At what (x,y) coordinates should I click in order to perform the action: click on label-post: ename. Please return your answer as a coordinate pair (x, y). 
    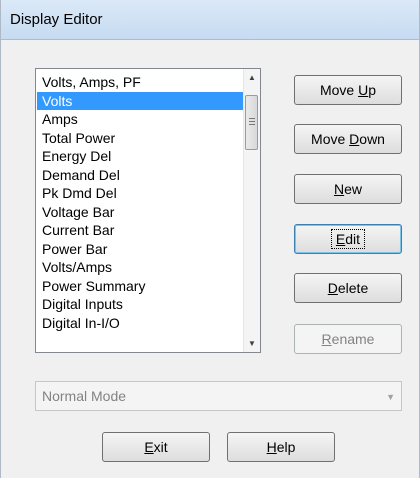
    Looking at the image, I should click on (353, 339).